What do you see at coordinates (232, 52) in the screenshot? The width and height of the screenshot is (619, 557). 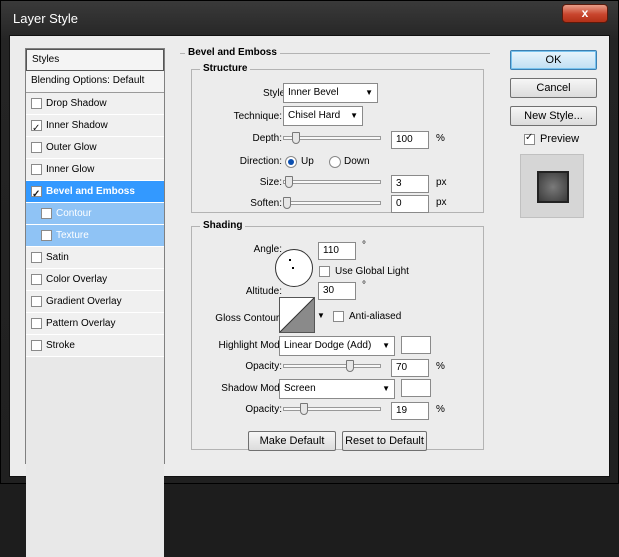 I see `bevel-emboss-title: Bevel and Emboss` at bounding box center [232, 52].